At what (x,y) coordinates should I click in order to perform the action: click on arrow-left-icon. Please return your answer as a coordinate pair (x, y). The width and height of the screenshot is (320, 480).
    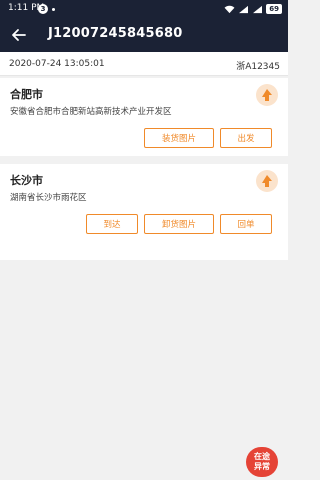
    Looking at the image, I should click on (19, 35).